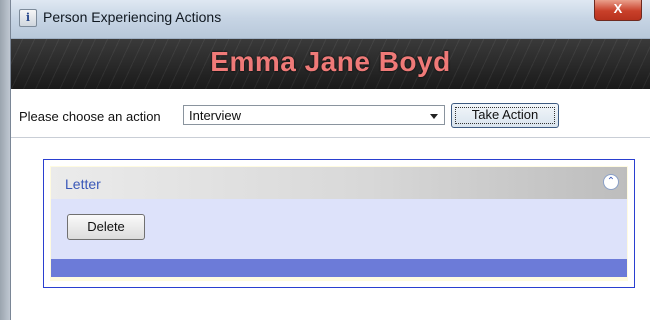 This screenshot has width=650, height=320. Describe the element at coordinates (83, 184) in the screenshot. I see `panel-title: Letter` at that location.